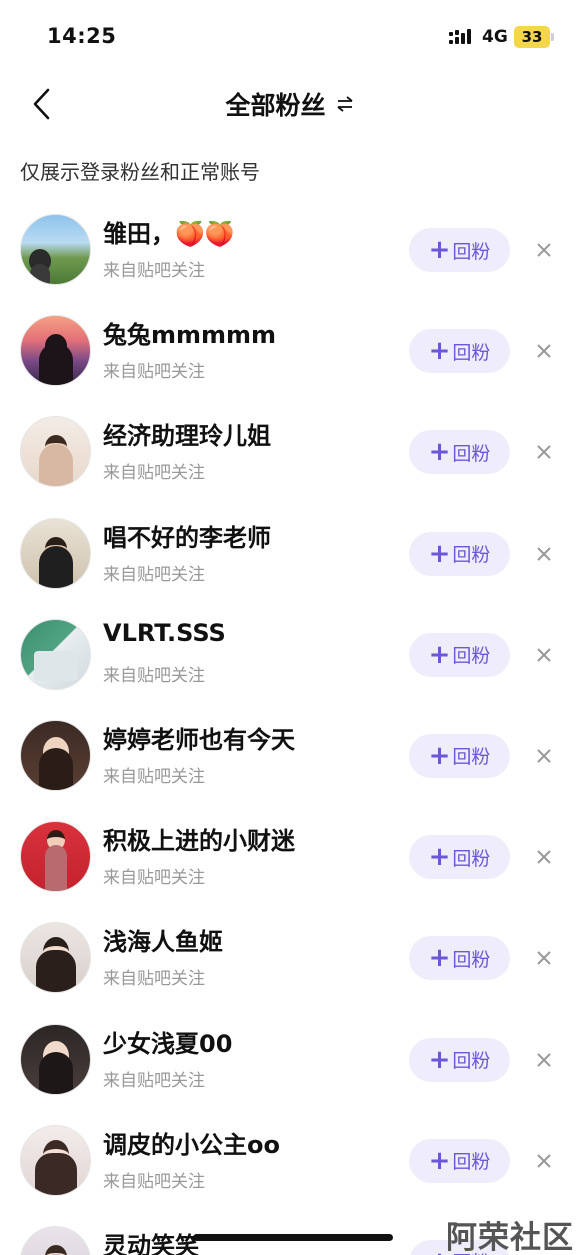 The height and width of the screenshot is (1255, 580). What do you see at coordinates (187, 537) in the screenshot?
I see `fan-name: 唱不好的李老师` at bounding box center [187, 537].